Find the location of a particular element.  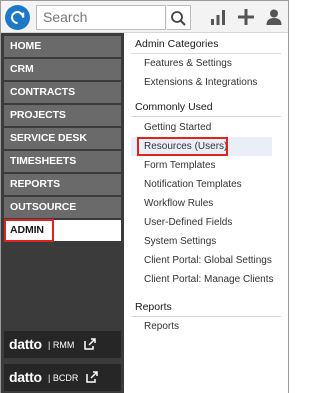

bar-chart-icon is located at coordinates (218, 17).